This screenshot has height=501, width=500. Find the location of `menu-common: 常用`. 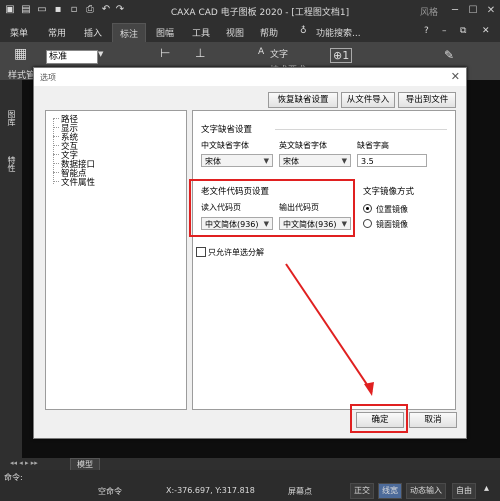

menu-common: 常用 is located at coordinates (57, 32).